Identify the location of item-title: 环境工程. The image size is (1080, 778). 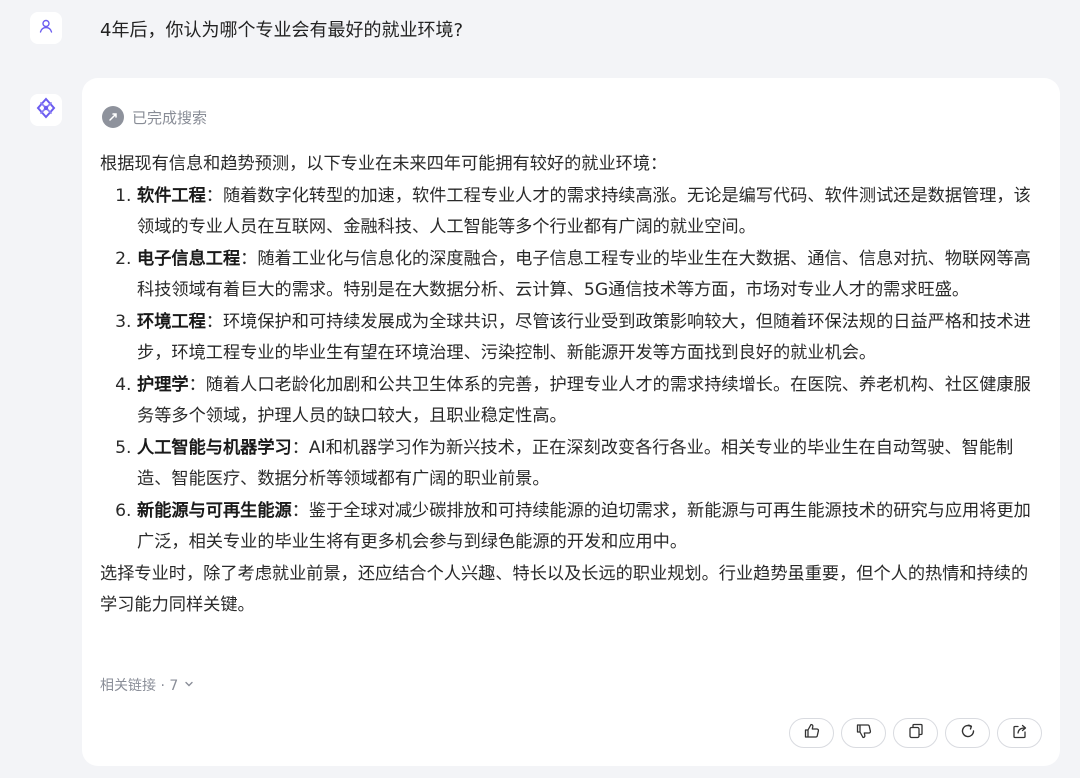
(171, 321).